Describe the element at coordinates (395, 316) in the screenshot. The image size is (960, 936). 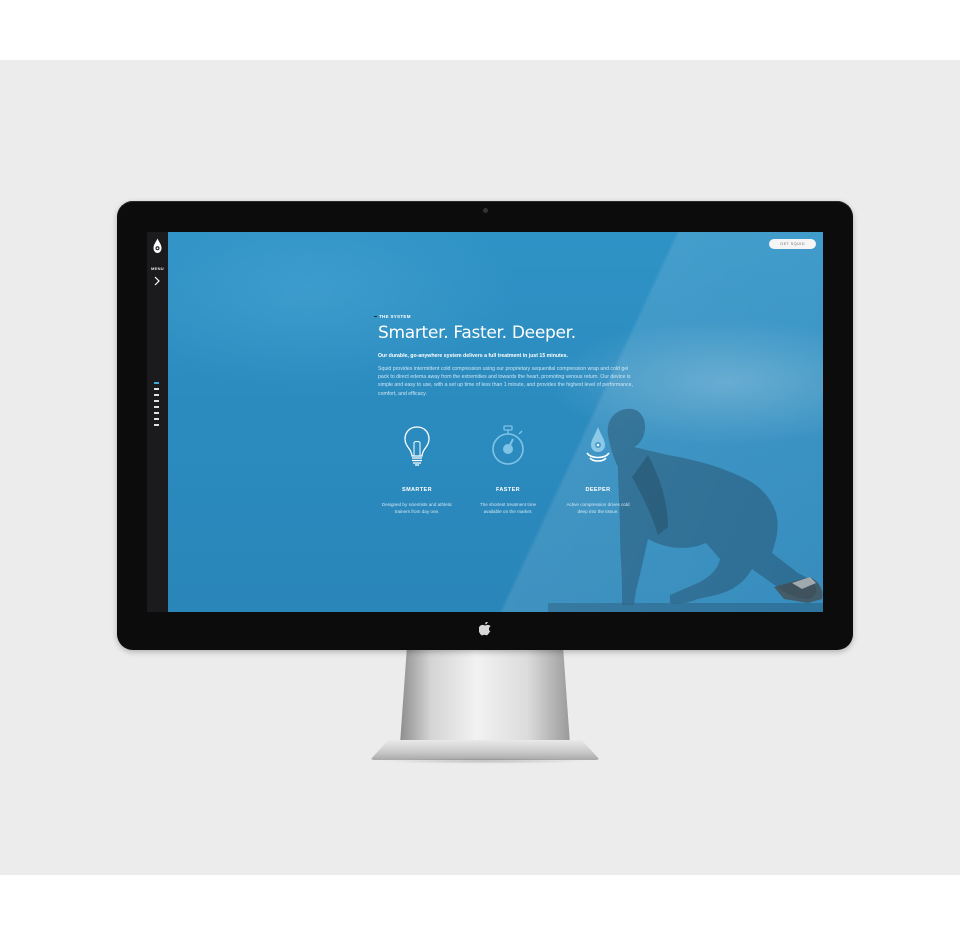
I see `section-eyebrow: THE SYSTEM` at that location.